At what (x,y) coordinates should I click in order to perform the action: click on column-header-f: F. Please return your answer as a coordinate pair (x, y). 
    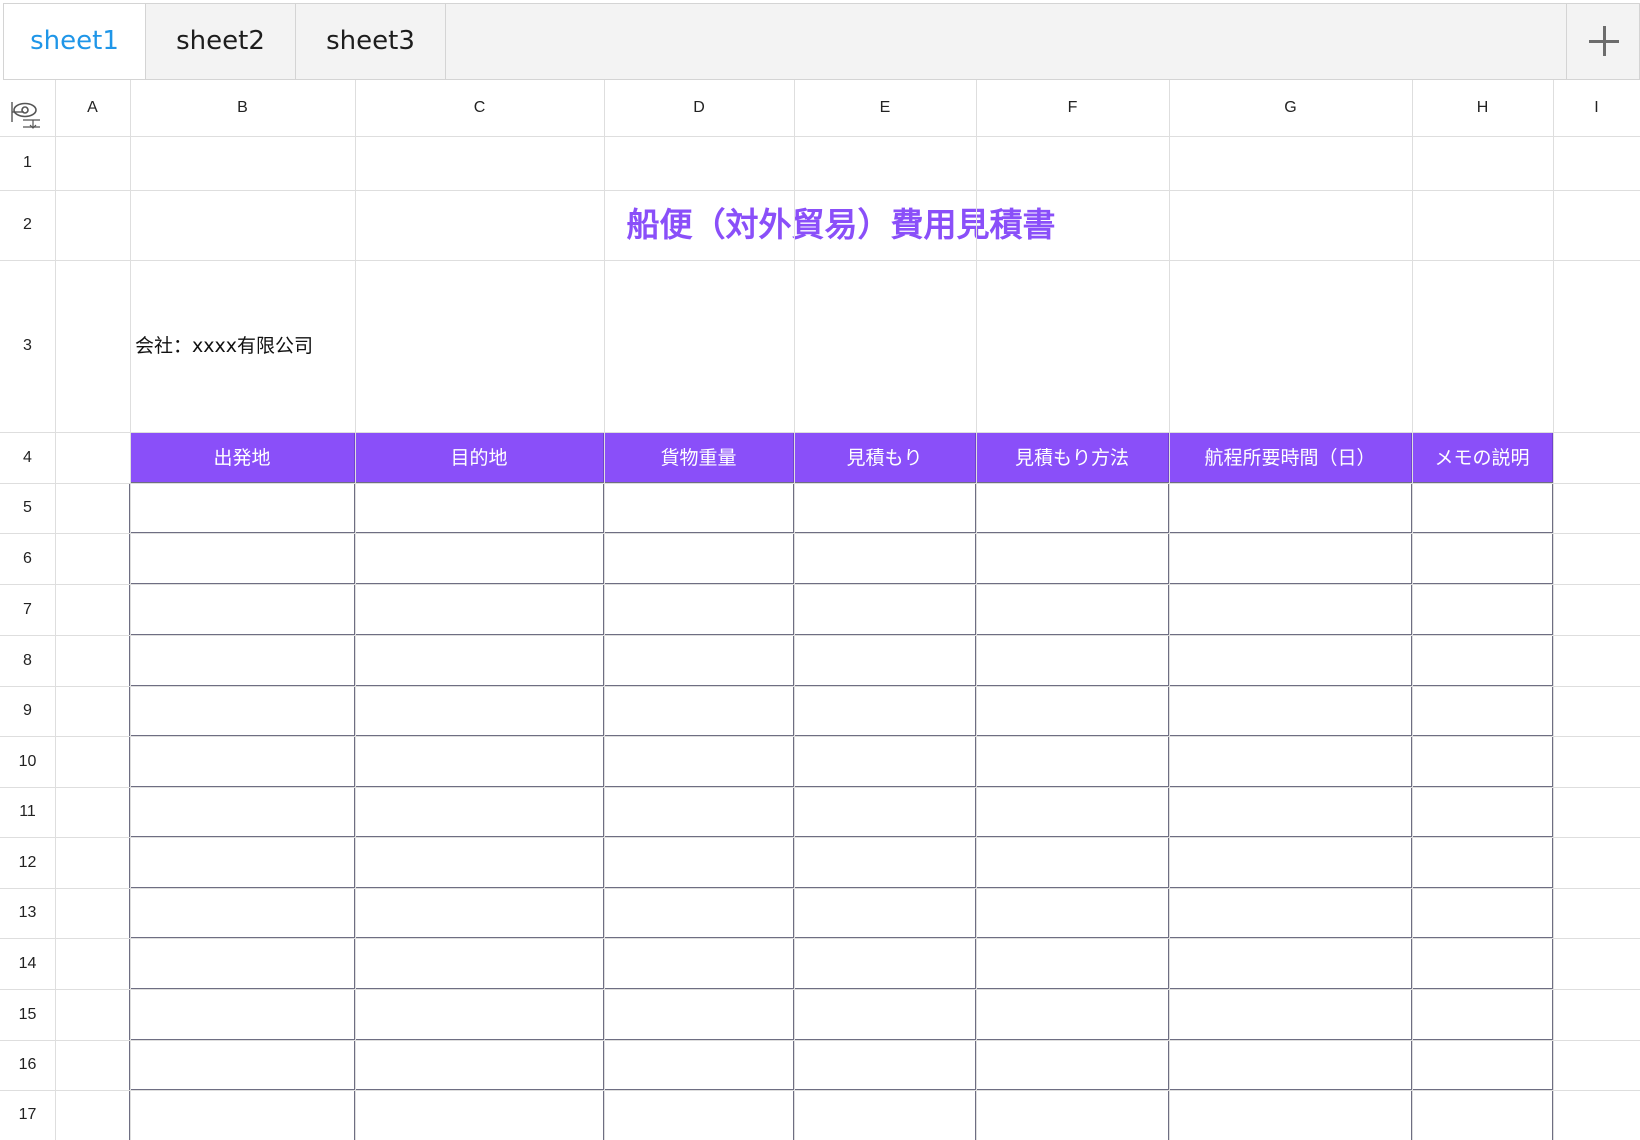
    Looking at the image, I should click on (1072, 108).